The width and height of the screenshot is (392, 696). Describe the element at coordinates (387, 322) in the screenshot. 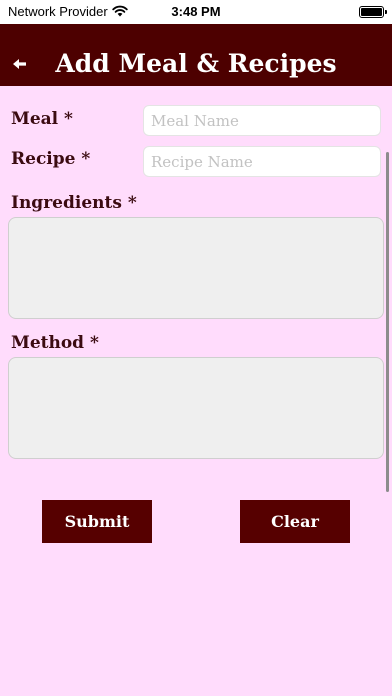

I see `scroll-indicator` at that location.